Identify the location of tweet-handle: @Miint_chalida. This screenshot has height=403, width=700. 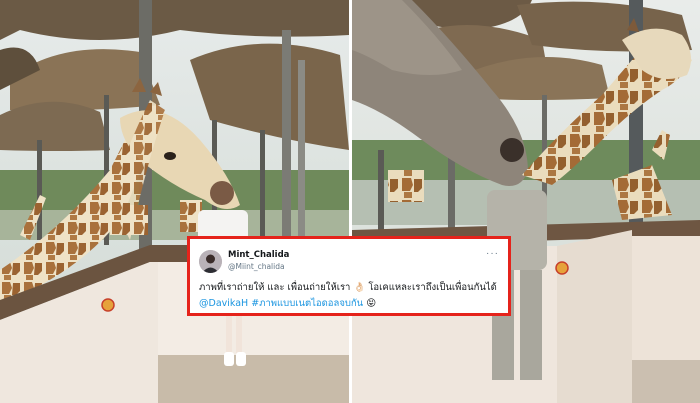
(256, 266).